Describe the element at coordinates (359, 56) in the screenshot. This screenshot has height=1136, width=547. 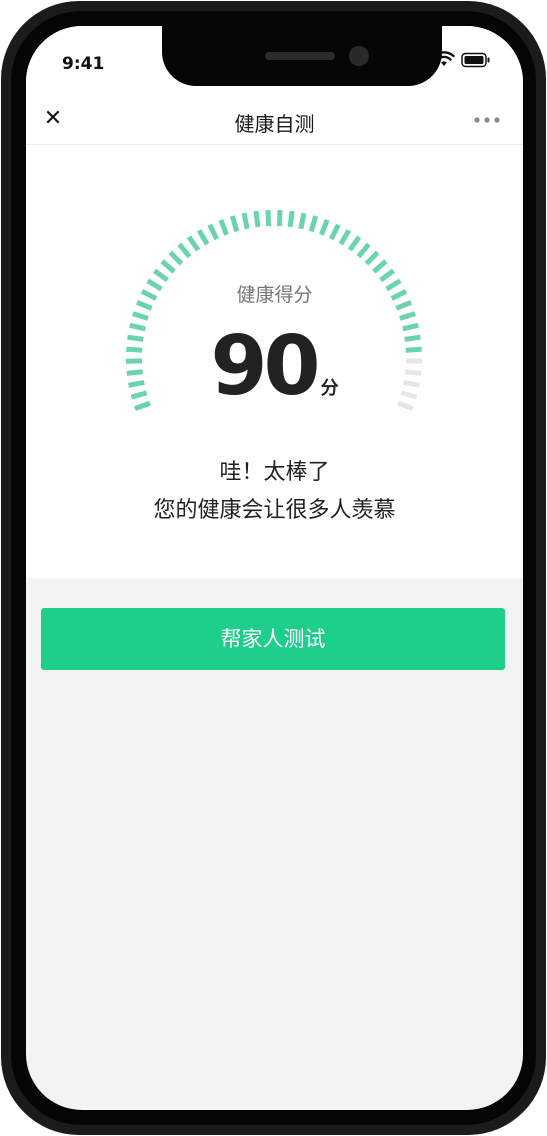
I see `front-camera` at that location.